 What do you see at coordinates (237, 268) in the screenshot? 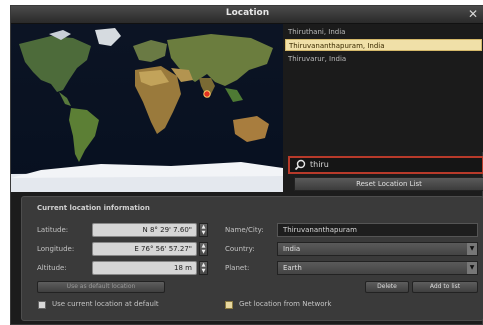
I see `planet-label: Planet:` at bounding box center [237, 268].